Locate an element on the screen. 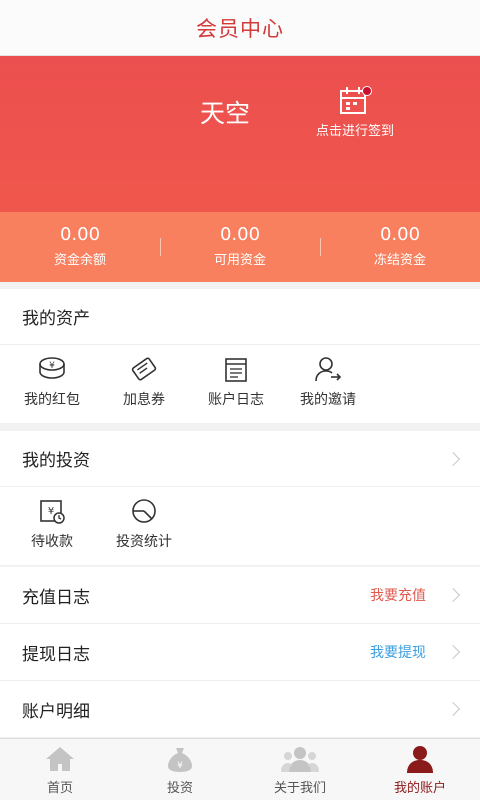 The height and width of the screenshot is (800, 480). withdraw-log-row: 提现日志 我要提现 is located at coordinates (240, 652).